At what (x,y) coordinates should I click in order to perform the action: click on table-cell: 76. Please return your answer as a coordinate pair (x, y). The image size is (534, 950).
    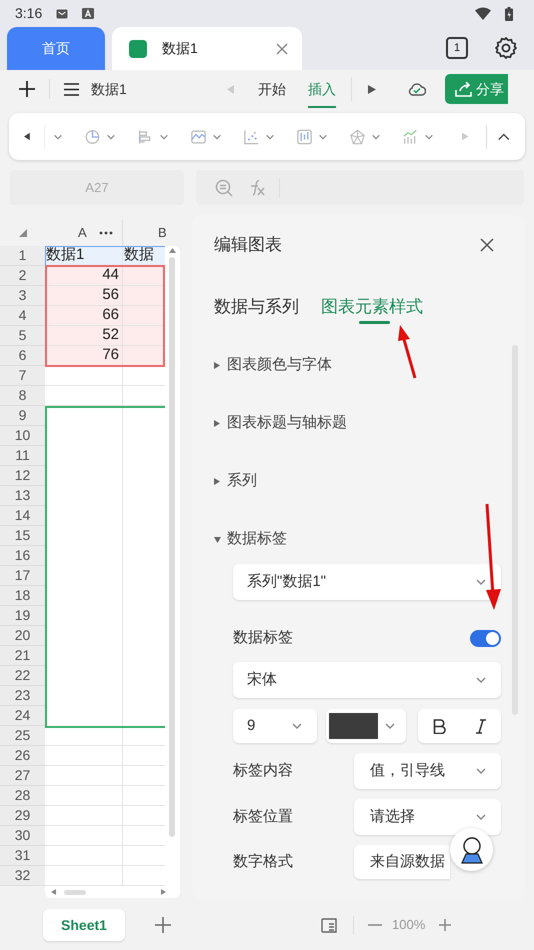
    Looking at the image, I should click on (84, 356).